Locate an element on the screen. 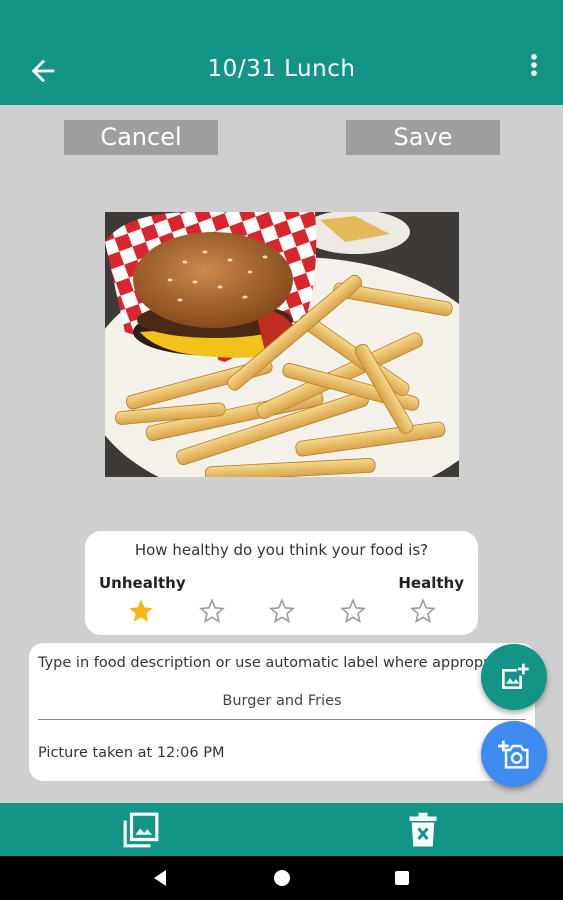 The height and width of the screenshot is (900, 563). add-camera-icon is located at coordinates (513, 754).